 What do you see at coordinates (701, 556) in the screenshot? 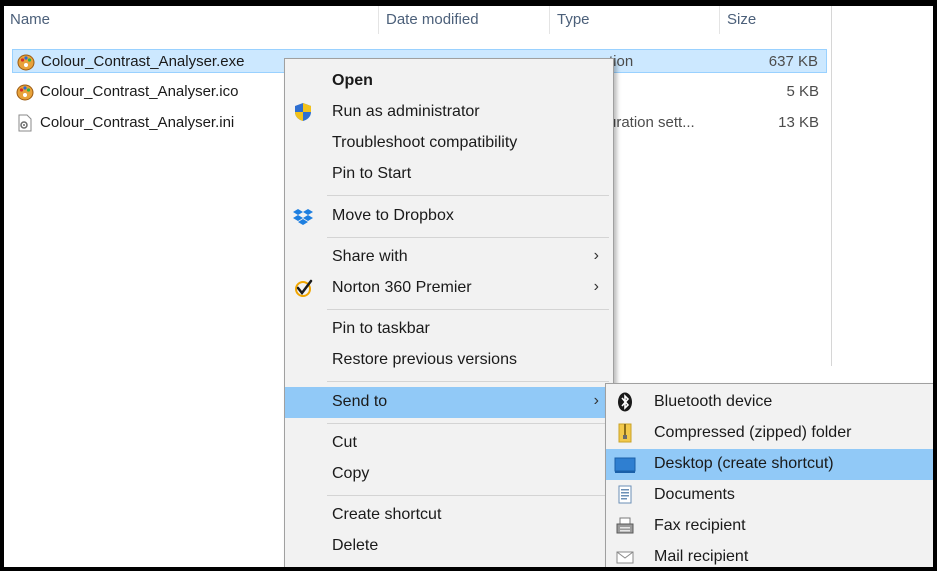
I see `submenu-item-label: Mail recipient` at bounding box center [701, 556].